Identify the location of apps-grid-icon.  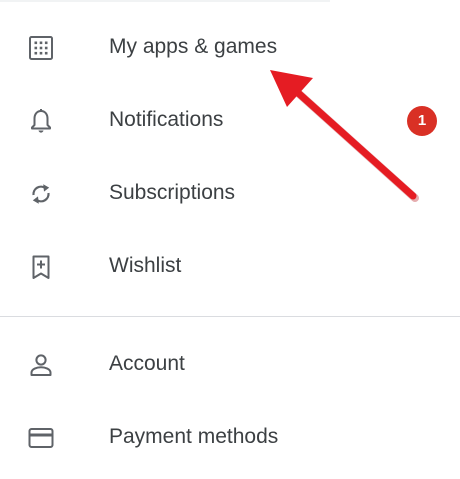
(41, 48).